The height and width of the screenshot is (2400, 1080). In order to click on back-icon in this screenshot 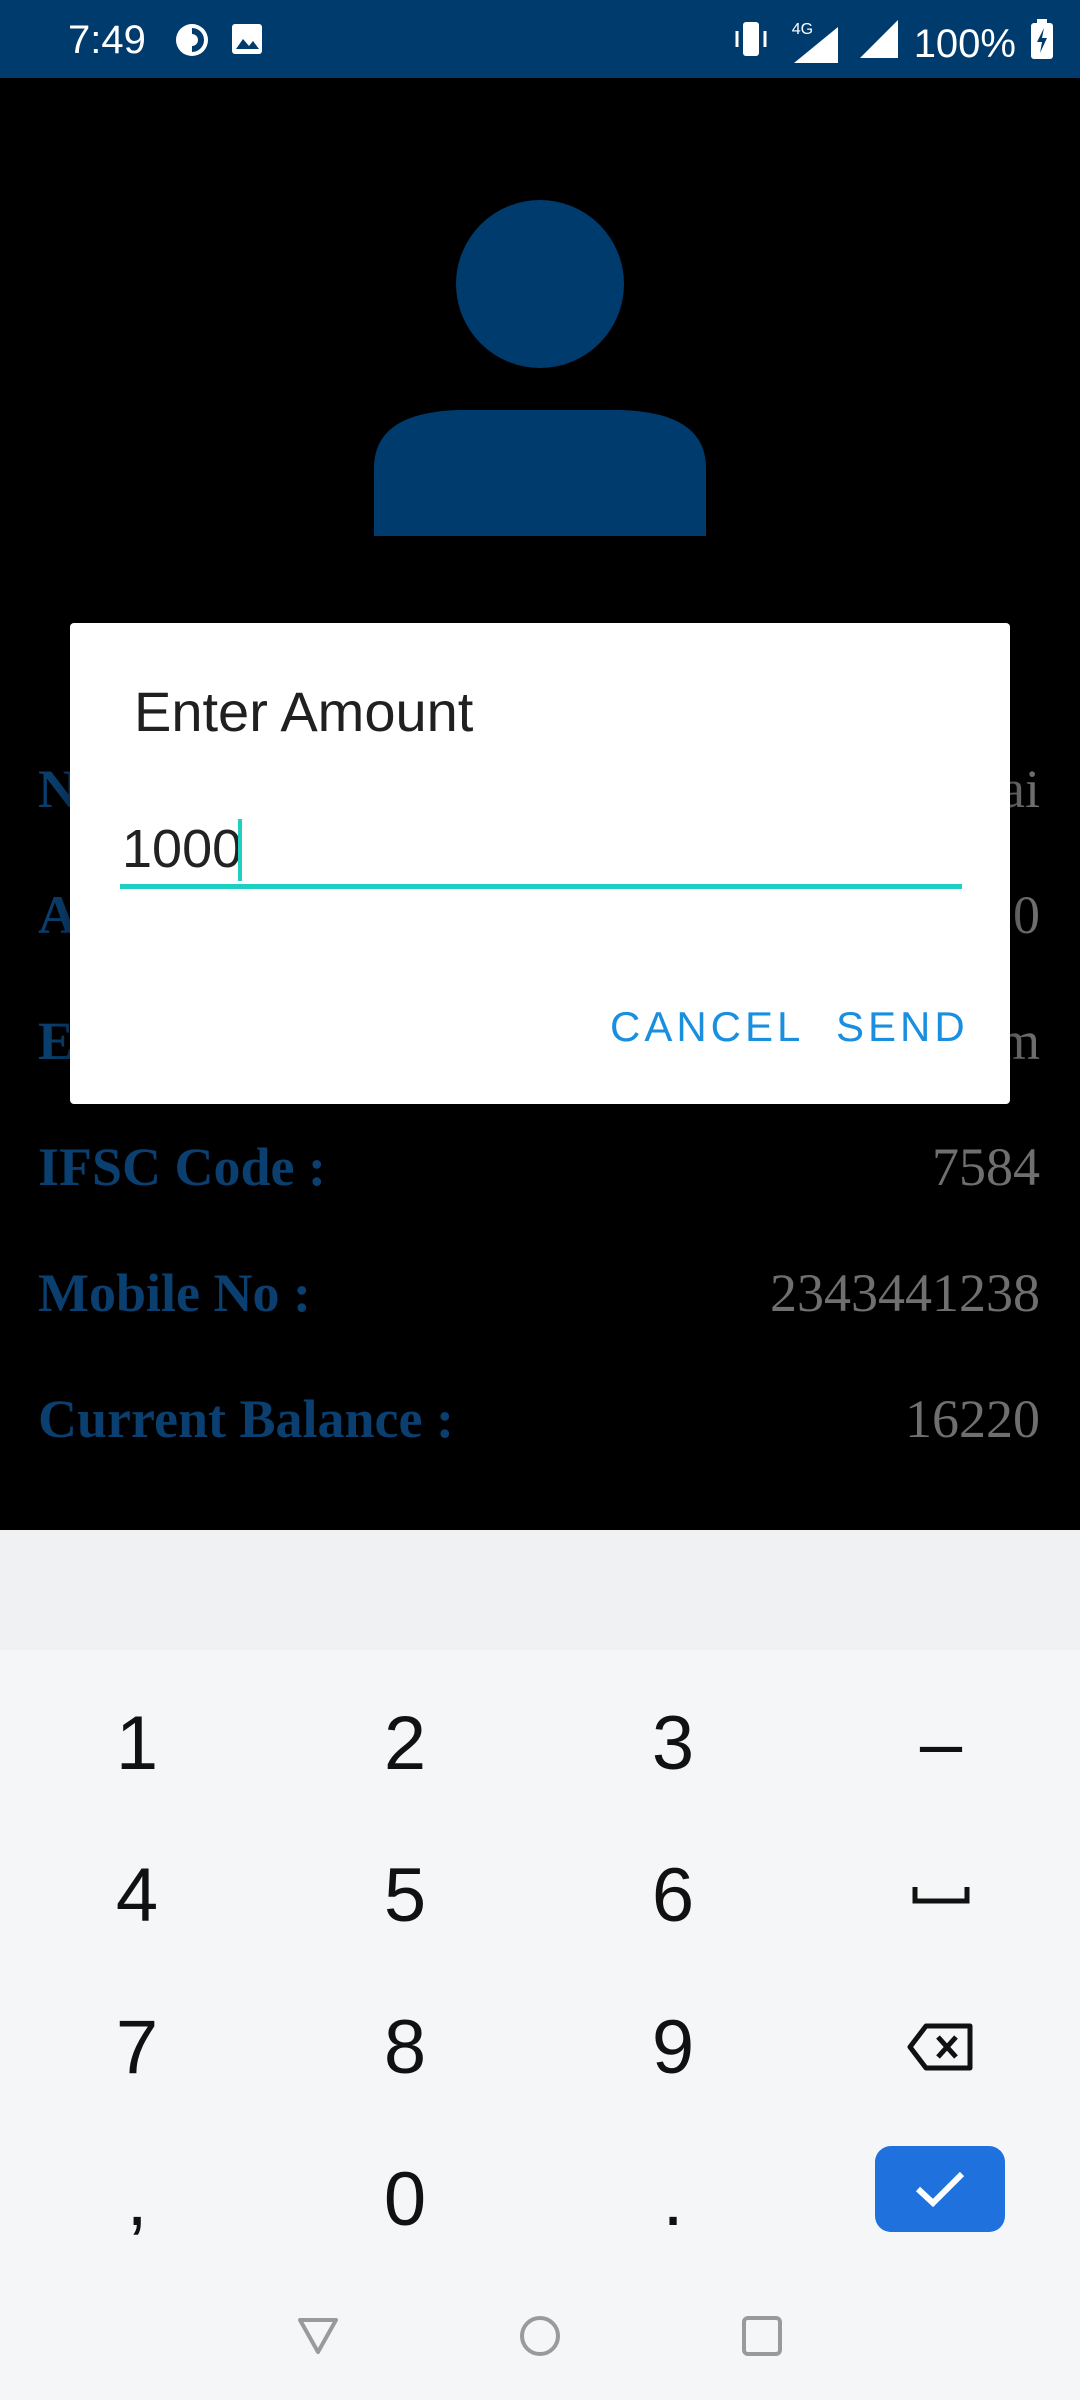, I will do `click(318, 2338)`.